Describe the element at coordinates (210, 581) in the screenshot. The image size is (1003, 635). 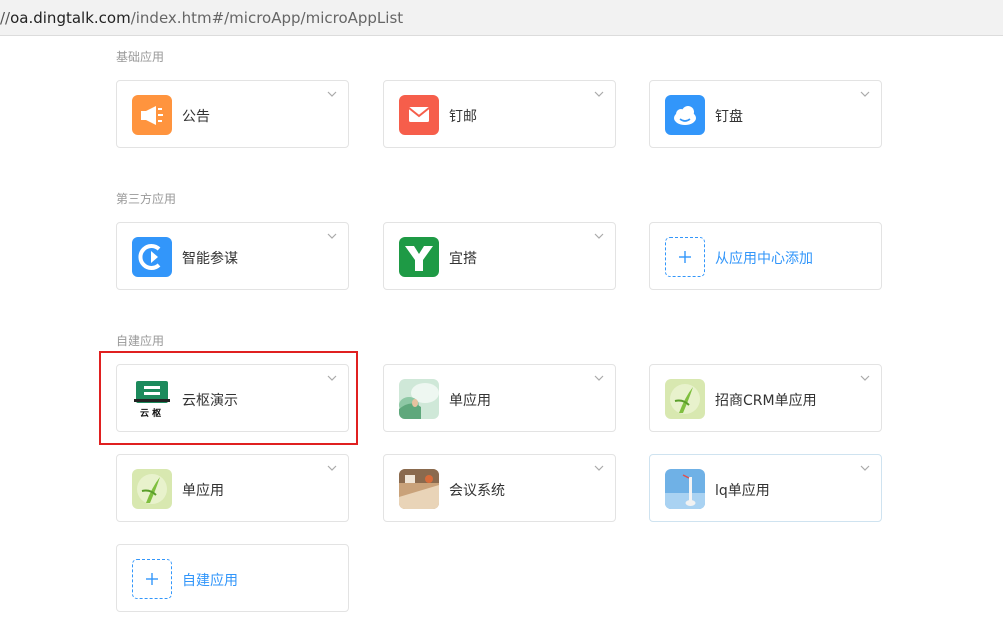
I see `add-custom-app-label: 自建应用` at that location.